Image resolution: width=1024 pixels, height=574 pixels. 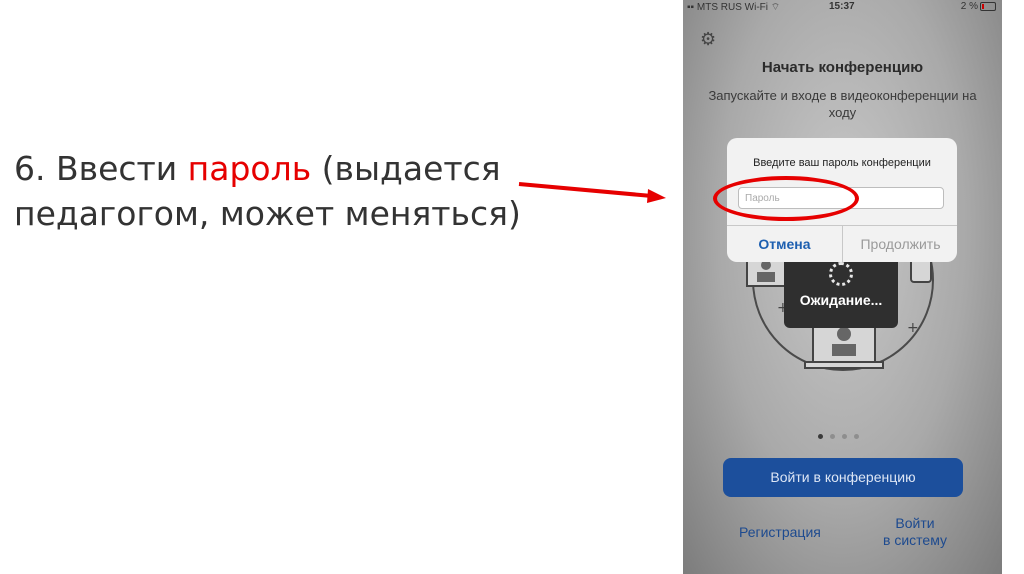 What do you see at coordinates (775, 7) in the screenshot?
I see `wifi-icon: ⌔` at bounding box center [775, 7].